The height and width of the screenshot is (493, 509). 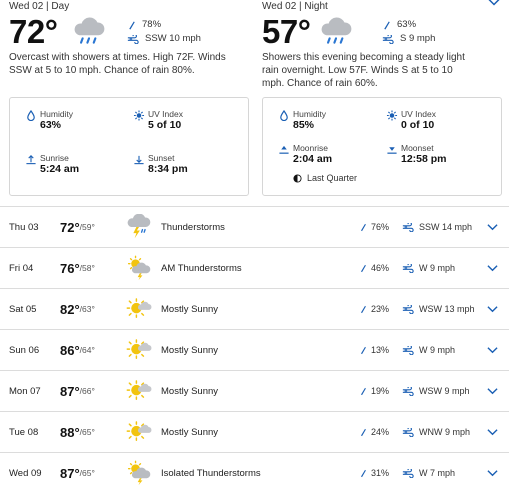 What do you see at coordinates (77, 227) in the screenshot?
I see `forecast-temp-cell: 72°/59°` at bounding box center [77, 227].